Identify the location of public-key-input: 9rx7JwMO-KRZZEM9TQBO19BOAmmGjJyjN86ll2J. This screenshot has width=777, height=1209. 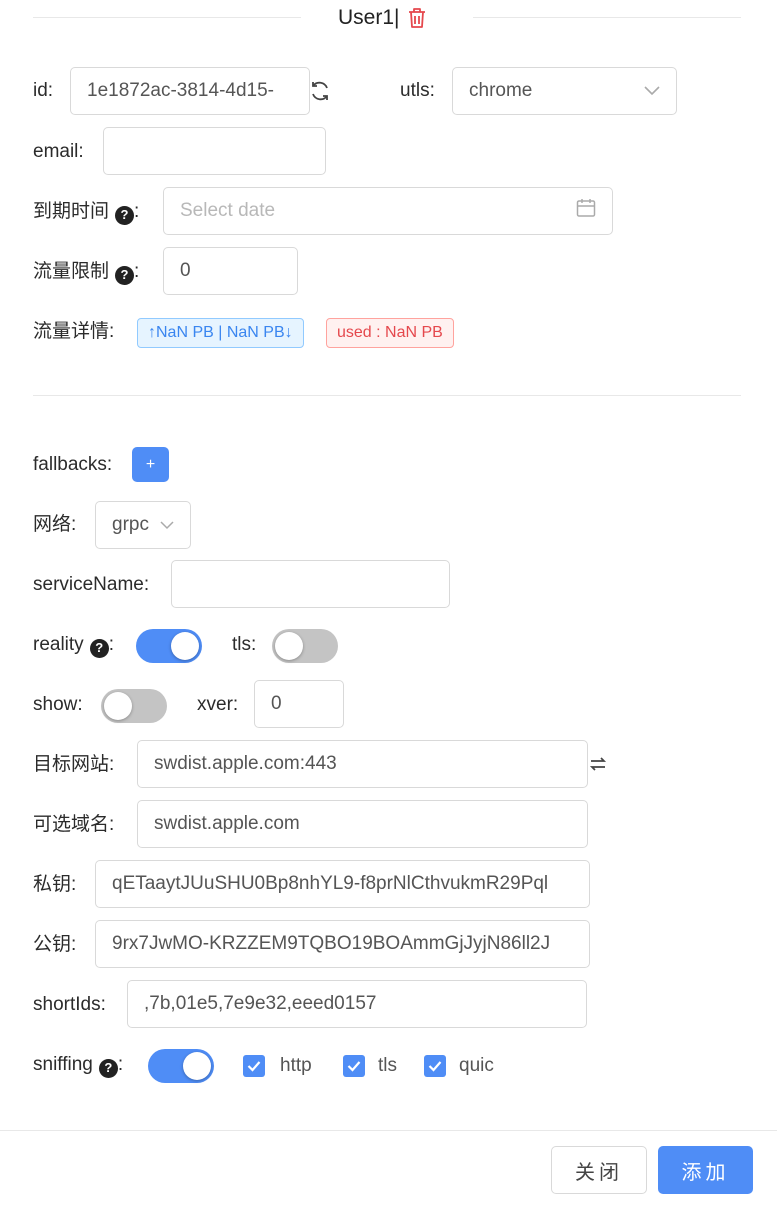
(342, 944).